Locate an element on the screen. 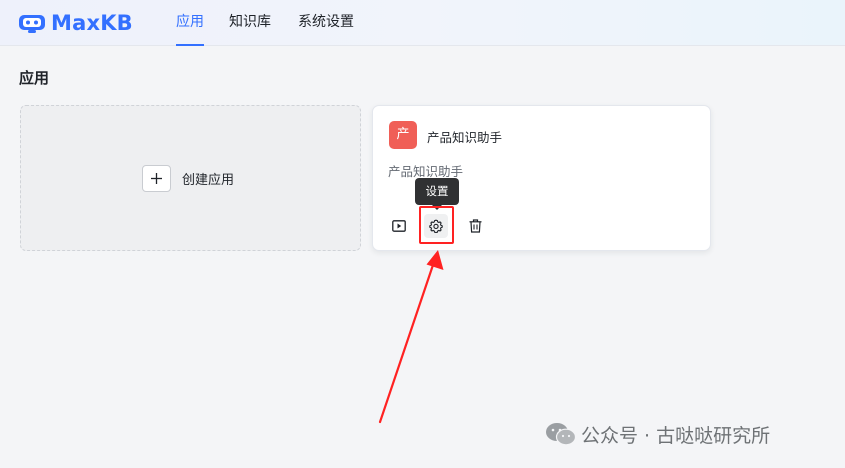 Image resolution: width=845 pixels, height=468 pixels. page-title: 应用 is located at coordinates (34, 78).